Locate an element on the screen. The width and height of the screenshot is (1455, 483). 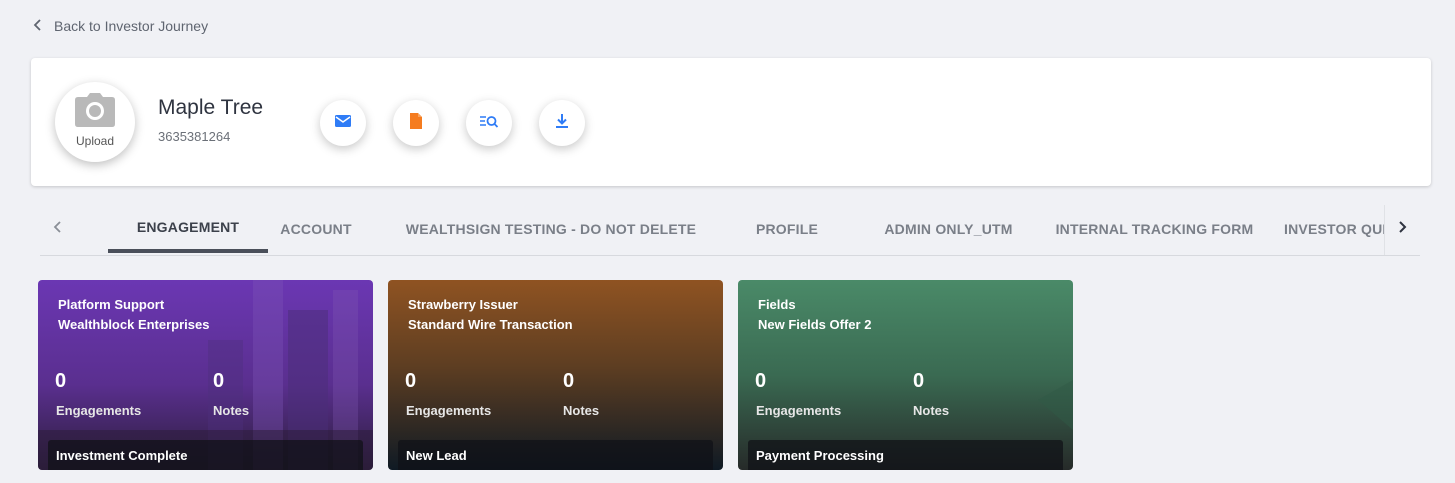
tab-engagement: ENGAGEMENT is located at coordinates (188, 229).